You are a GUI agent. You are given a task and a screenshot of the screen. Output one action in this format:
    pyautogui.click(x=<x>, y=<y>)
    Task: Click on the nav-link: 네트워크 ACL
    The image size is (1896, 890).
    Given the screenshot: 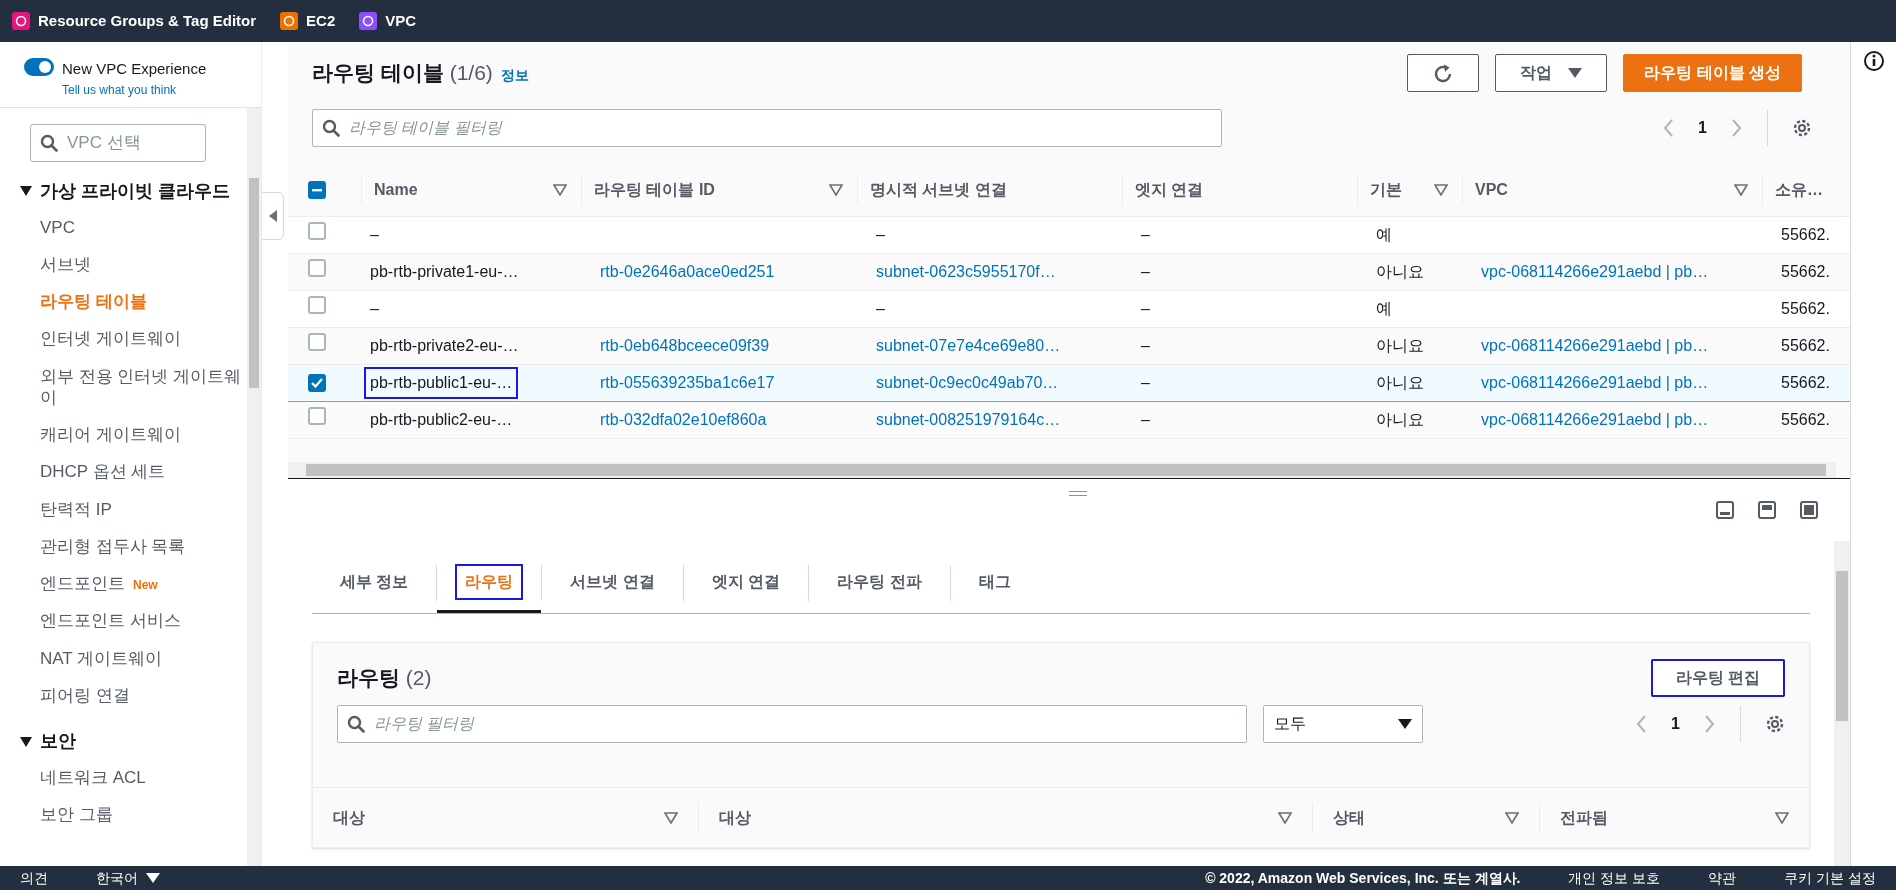 What is the action you would take?
    pyautogui.click(x=123, y=778)
    